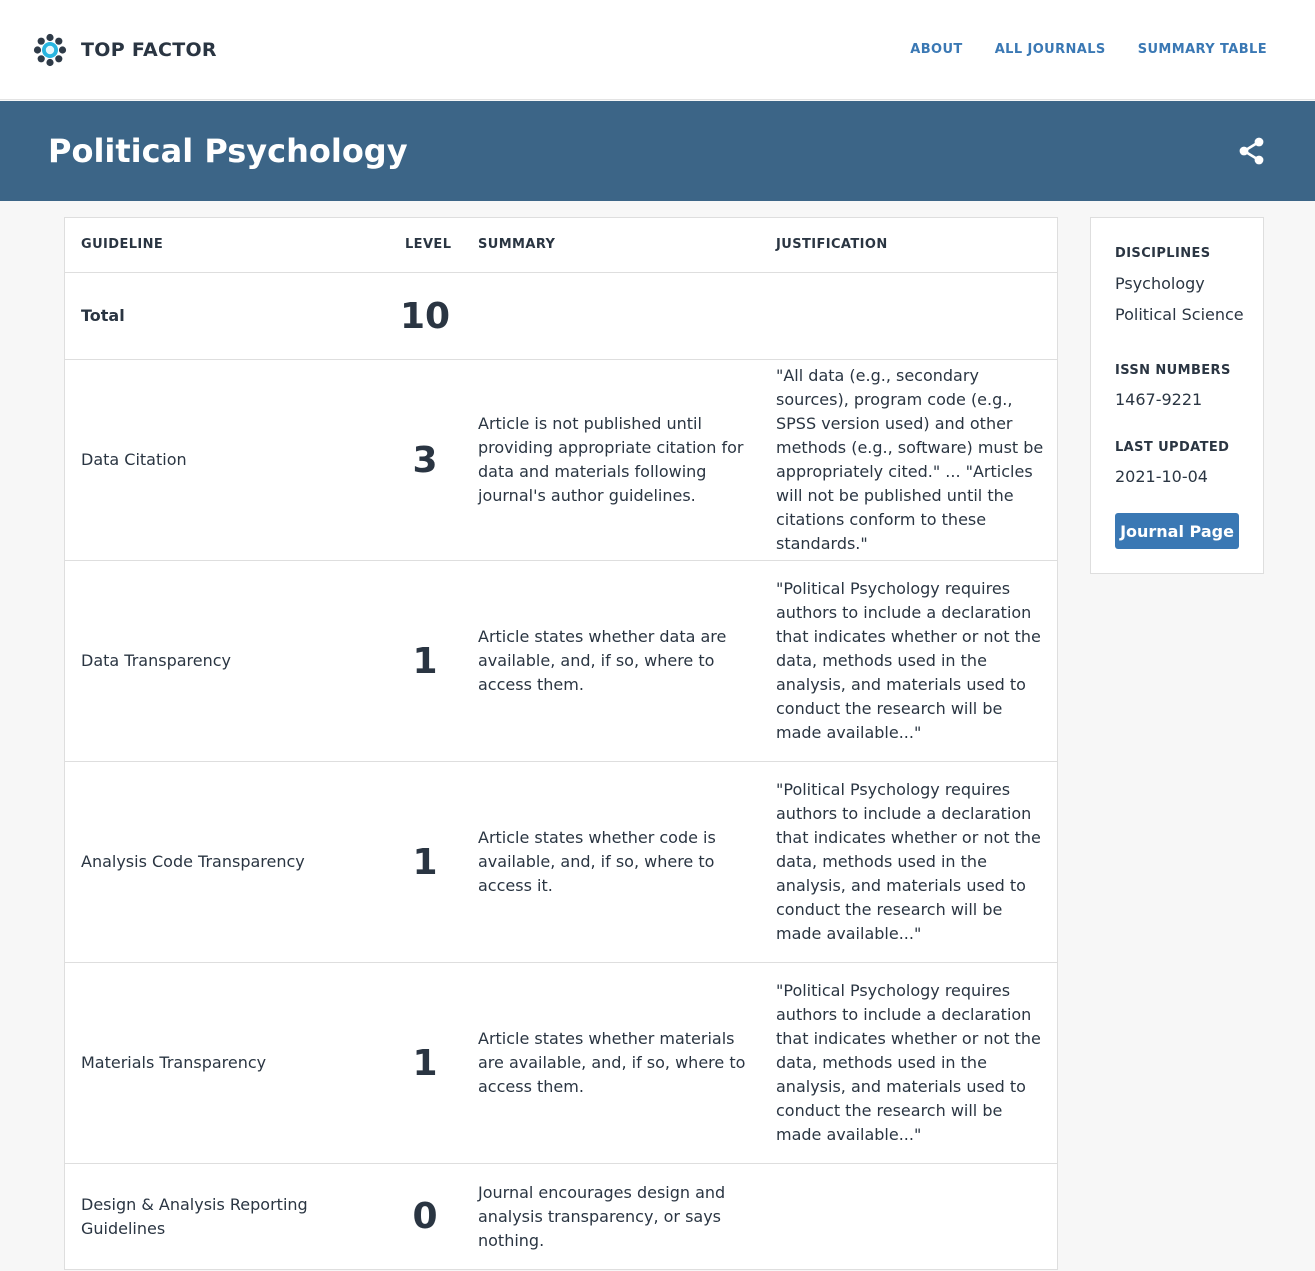 This screenshot has width=1315, height=1271. What do you see at coordinates (1172, 447) in the screenshot?
I see `last-updated-label: LAST UPDATED` at bounding box center [1172, 447].